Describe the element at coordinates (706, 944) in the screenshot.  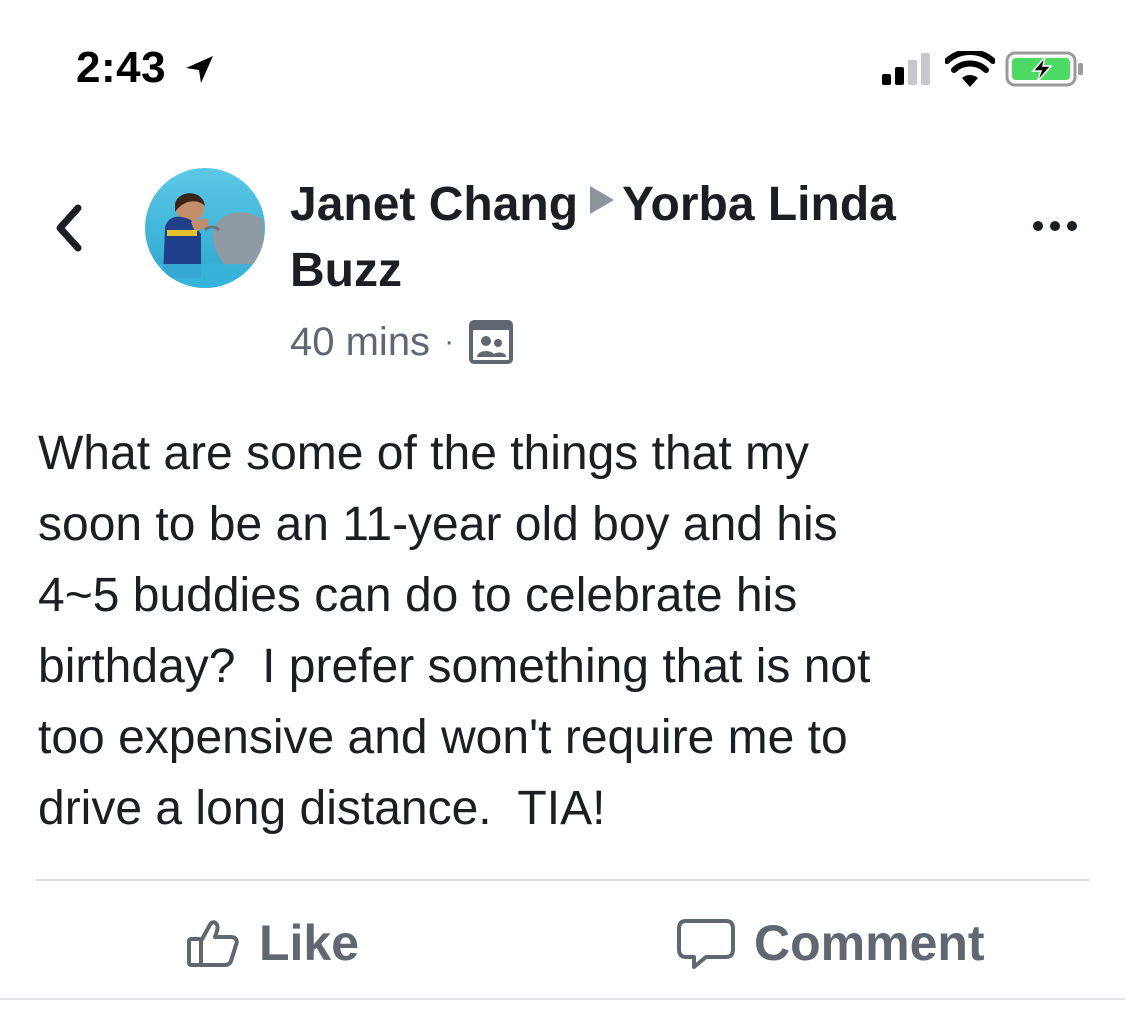
I see `speech-bubble-icon` at that location.